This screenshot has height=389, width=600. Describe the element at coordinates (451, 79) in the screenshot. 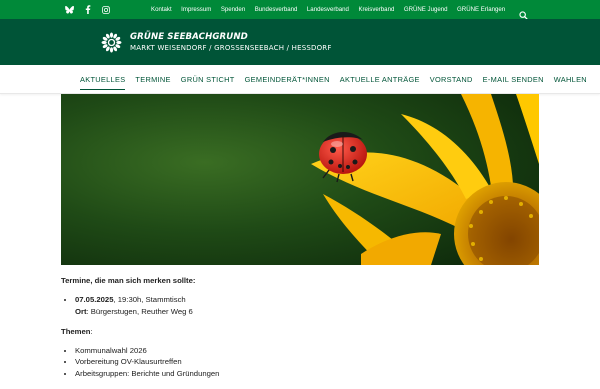

I see `nav-item-vorstand: VORSTAND` at that location.